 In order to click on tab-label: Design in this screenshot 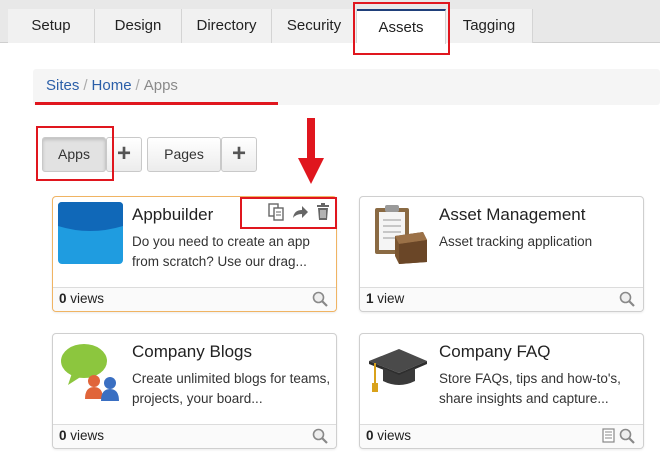, I will do `click(138, 25)`.